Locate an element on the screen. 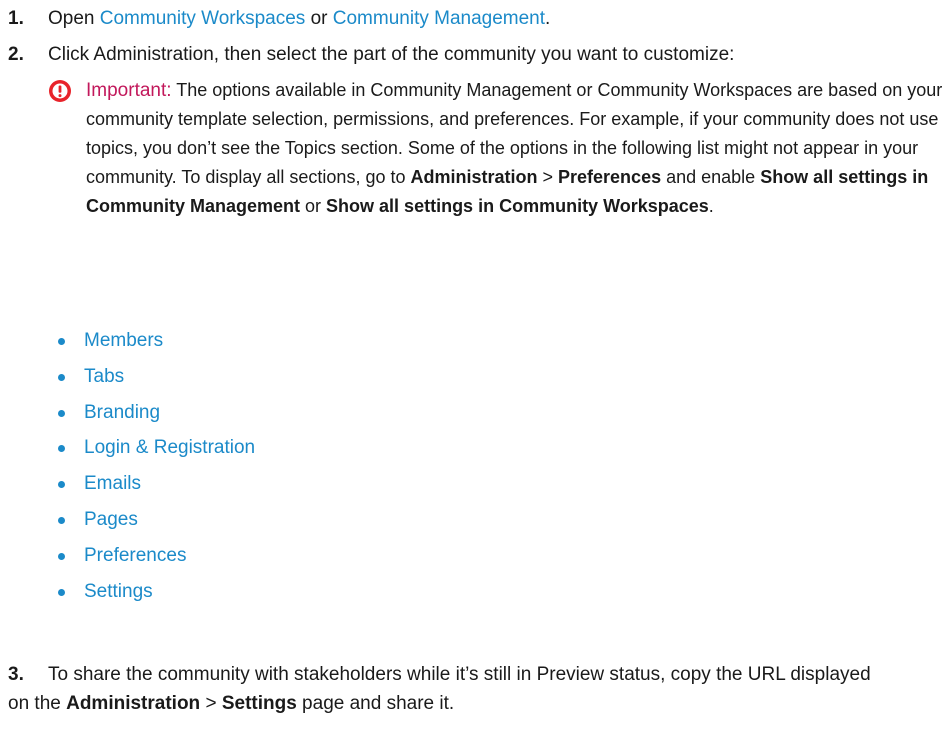 Image resolution: width=952 pixels, height=746 pixels. list-item: Preferences is located at coordinates (154, 559).